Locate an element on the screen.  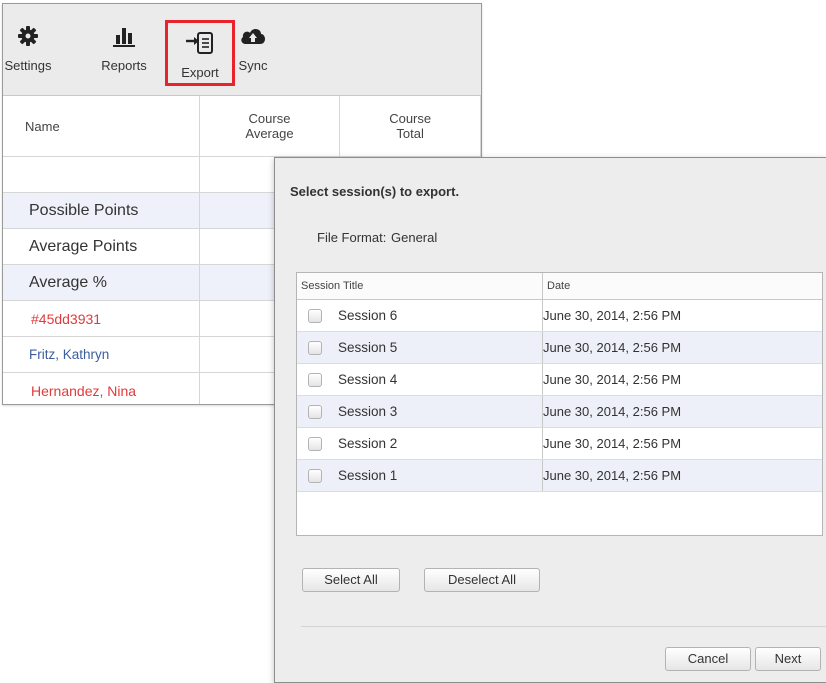
divider is located at coordinates (563, 626).